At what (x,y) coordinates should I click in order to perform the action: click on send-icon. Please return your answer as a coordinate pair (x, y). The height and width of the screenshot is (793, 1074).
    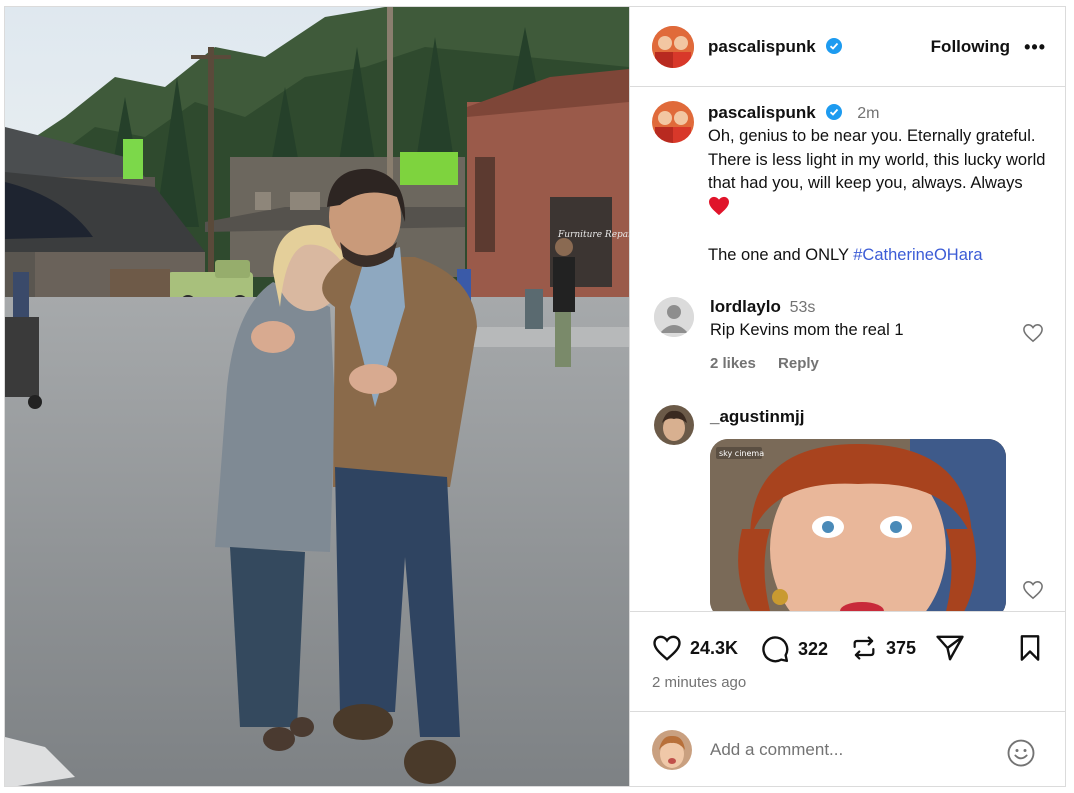
    Looking at the image, I should click on (950, 648).